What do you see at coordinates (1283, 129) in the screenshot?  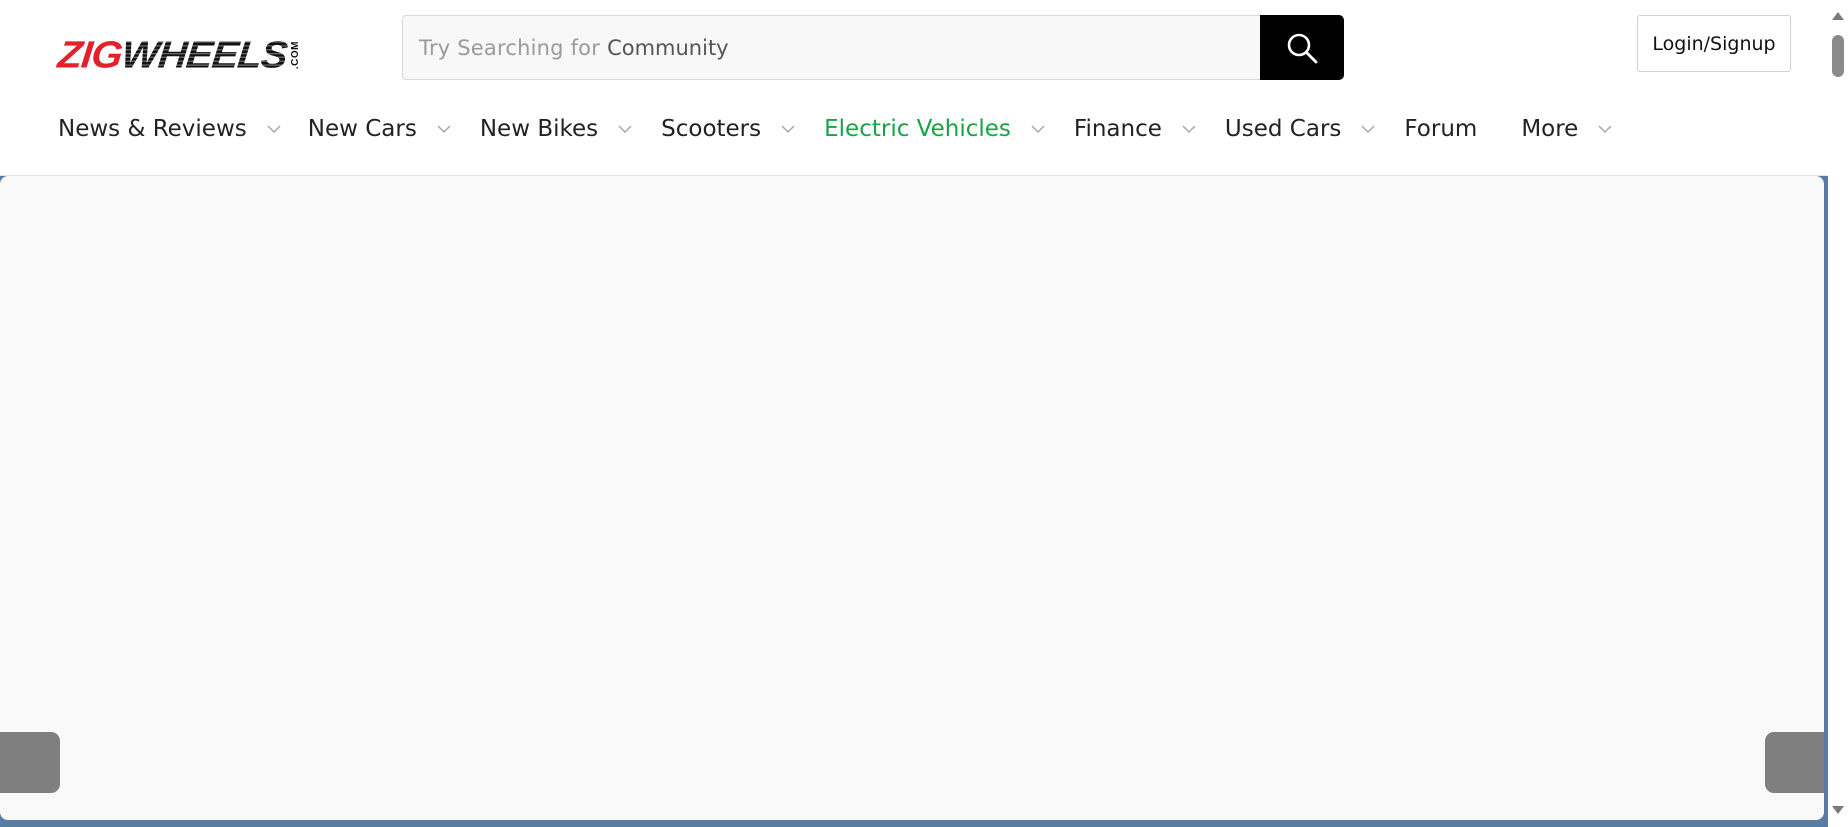 I see `nav-item-label: Used Cars` at bounding box center [1283, 129].